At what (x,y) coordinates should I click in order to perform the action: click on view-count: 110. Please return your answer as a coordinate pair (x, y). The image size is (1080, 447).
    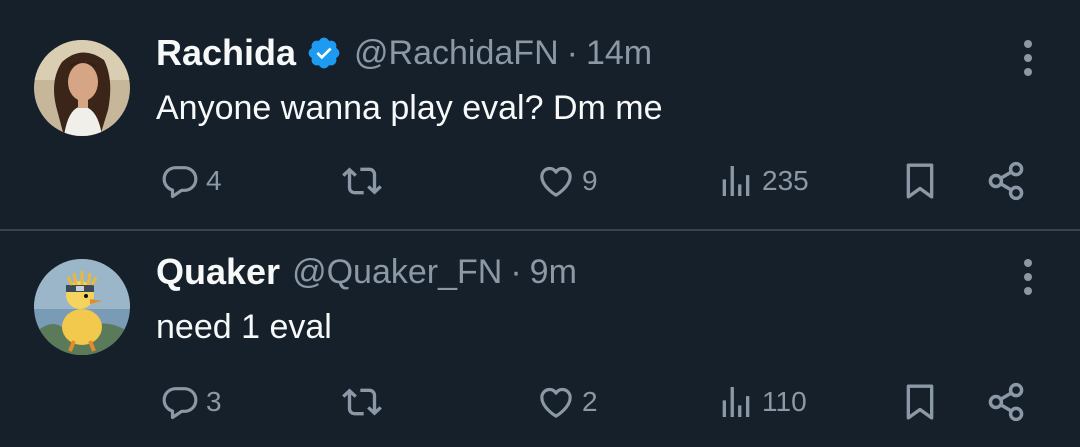
    Looking at the image, I should click on (784, 401).